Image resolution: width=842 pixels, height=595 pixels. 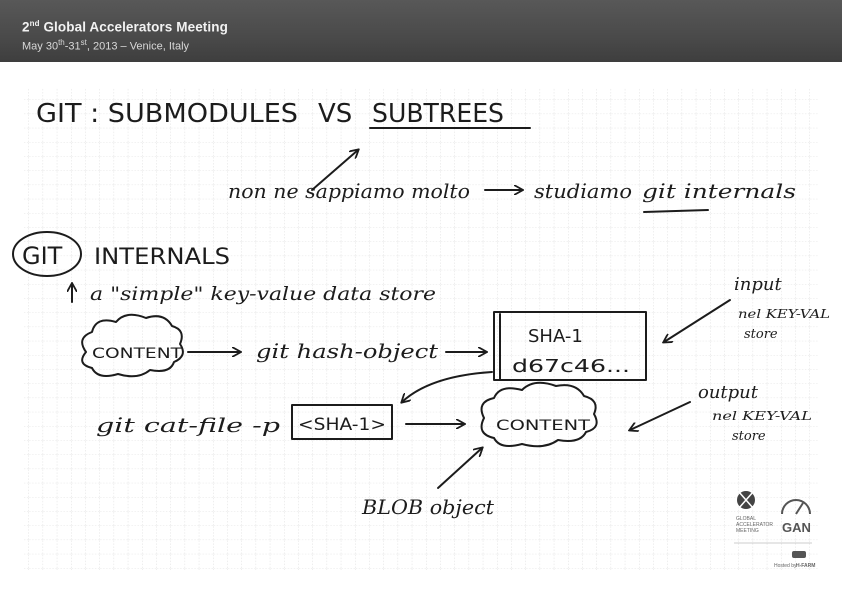 I want to click on svg-text: H-FARM, so click(x=805, y=566).